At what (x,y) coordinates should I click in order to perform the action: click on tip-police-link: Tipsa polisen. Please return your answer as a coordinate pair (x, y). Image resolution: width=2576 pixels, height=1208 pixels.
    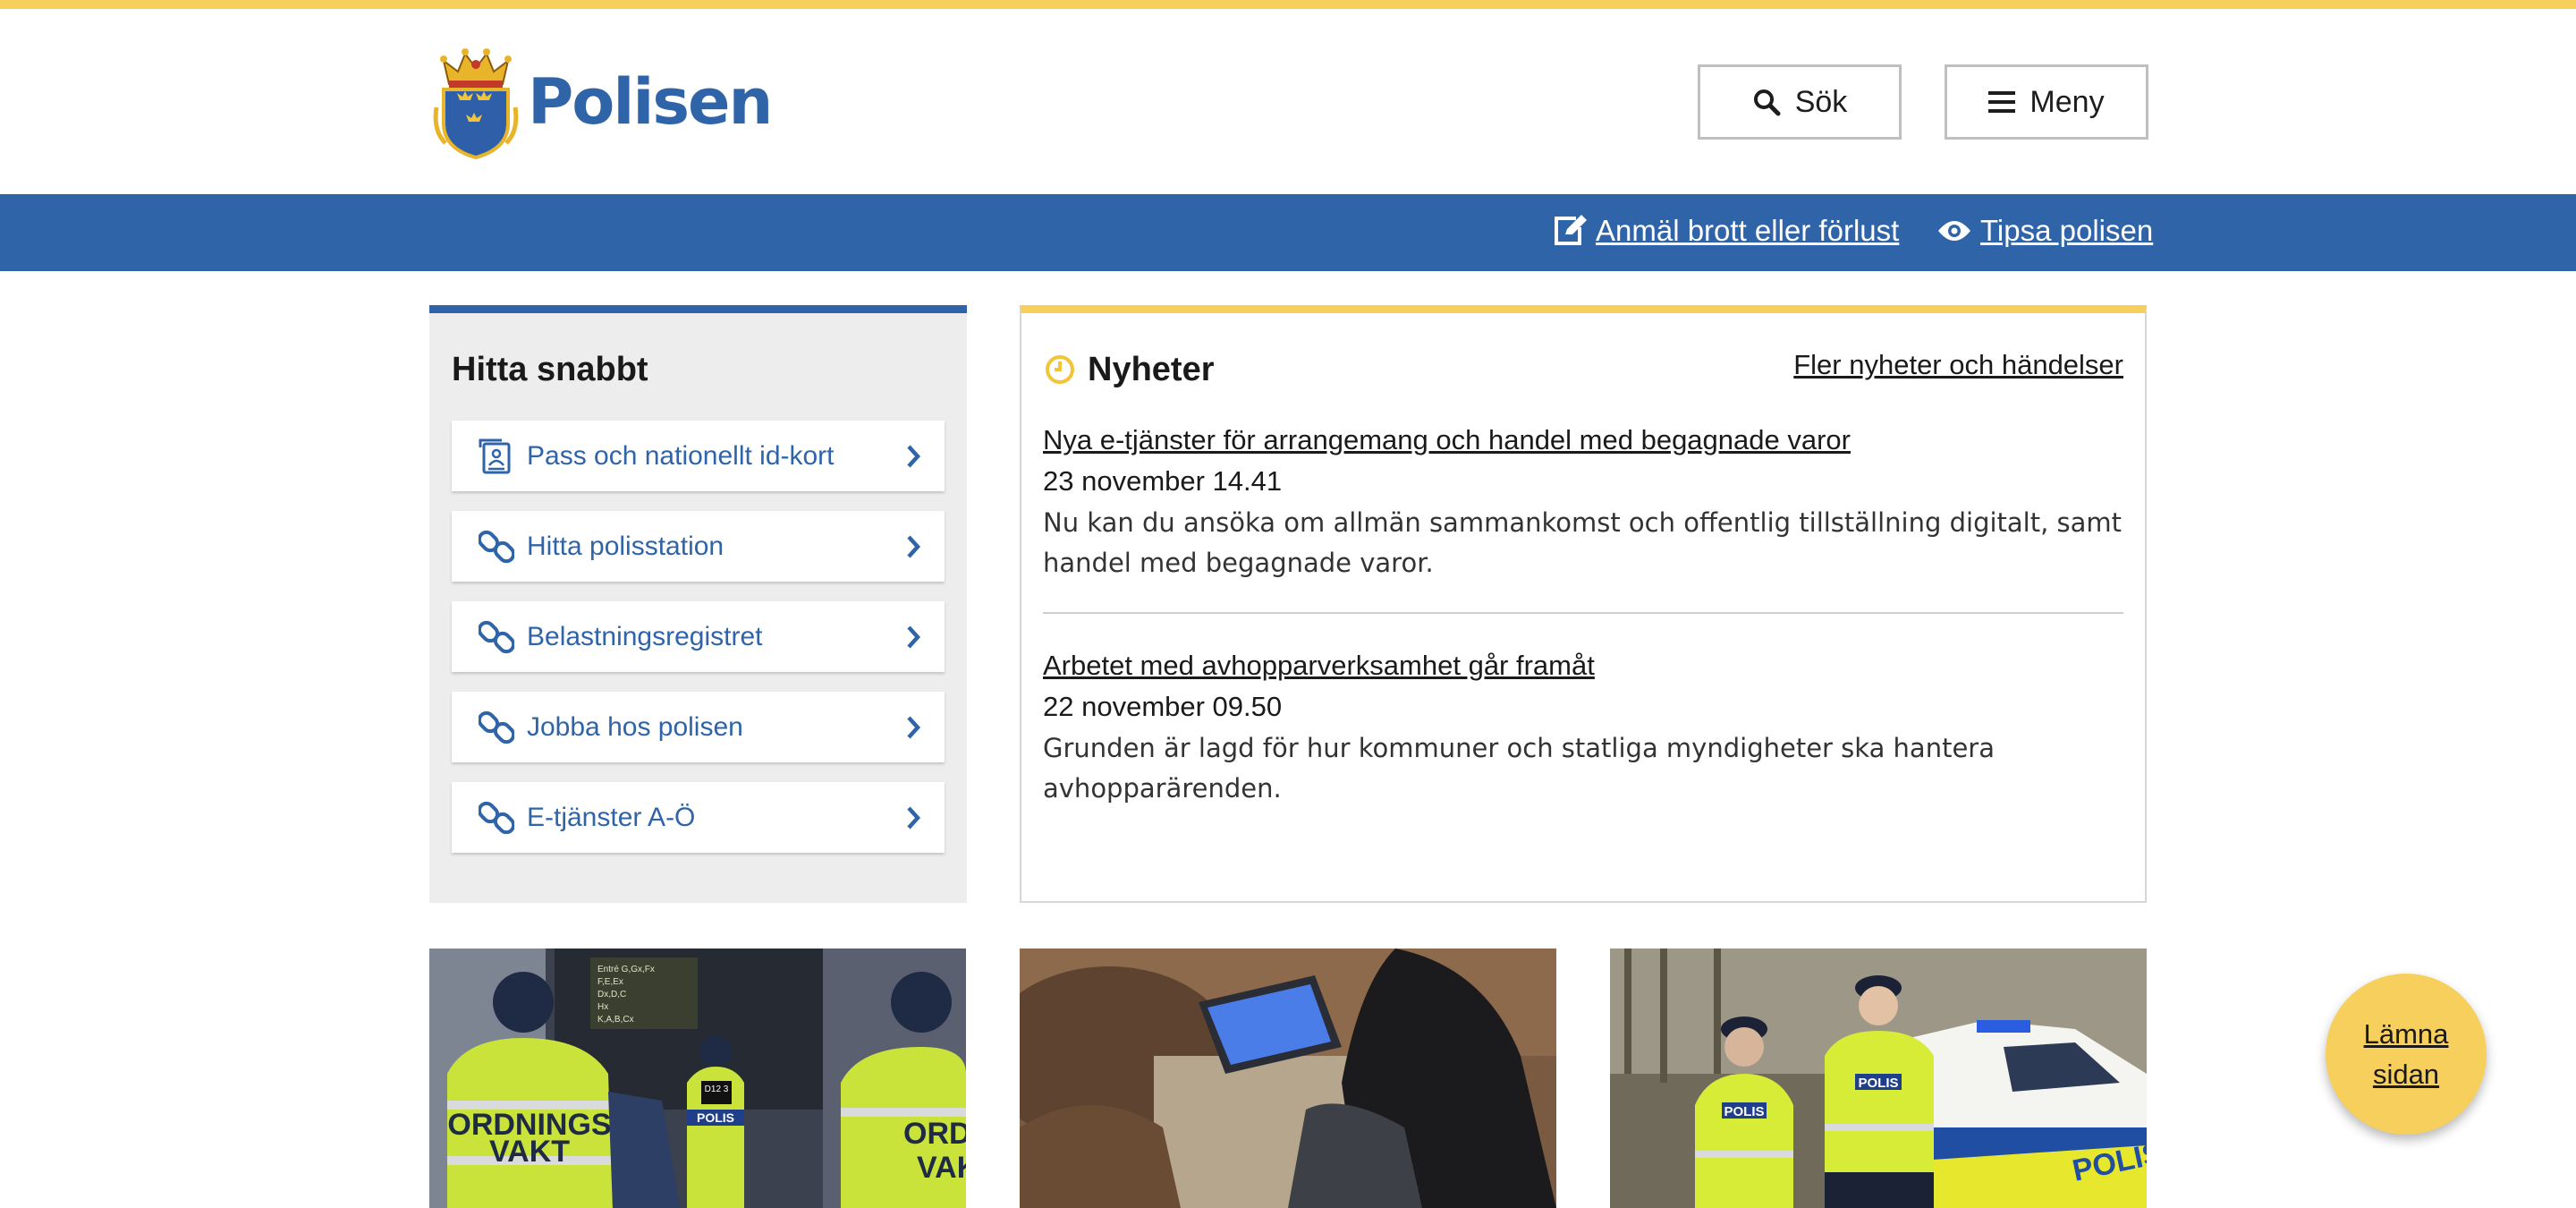
    Looking at the image, I should click on (2045, 231).